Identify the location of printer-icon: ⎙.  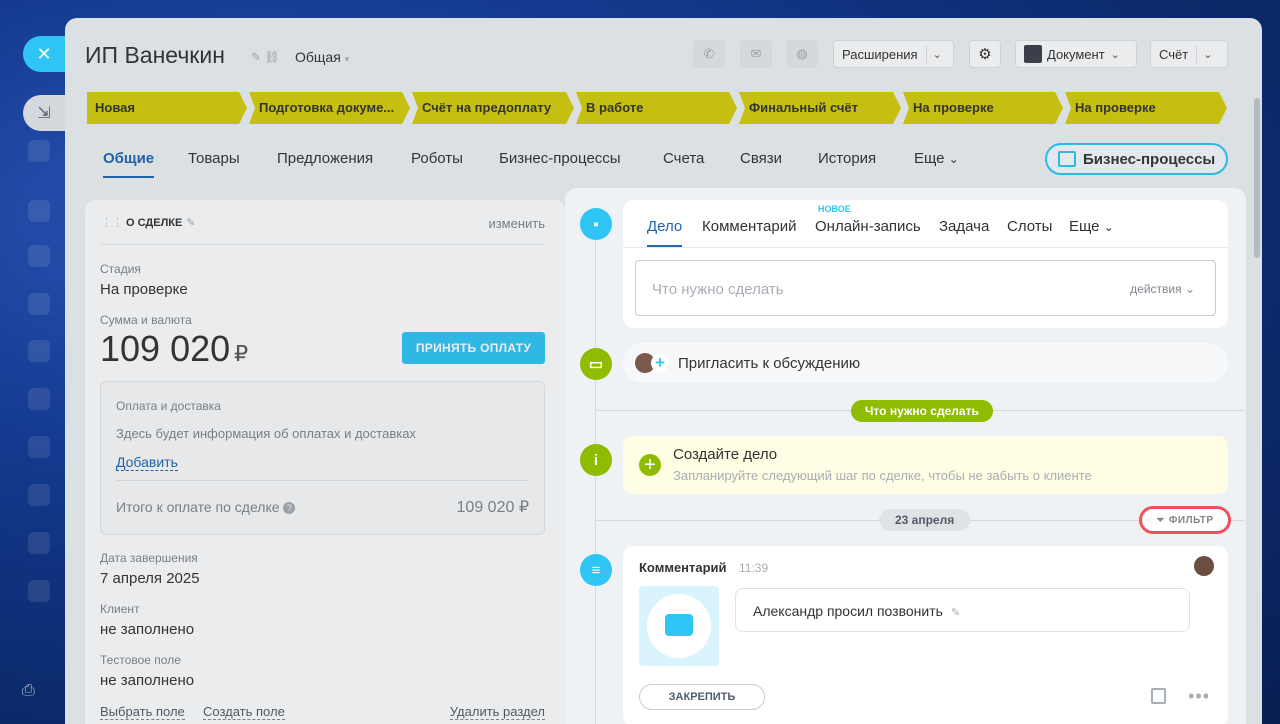
(33, 693).